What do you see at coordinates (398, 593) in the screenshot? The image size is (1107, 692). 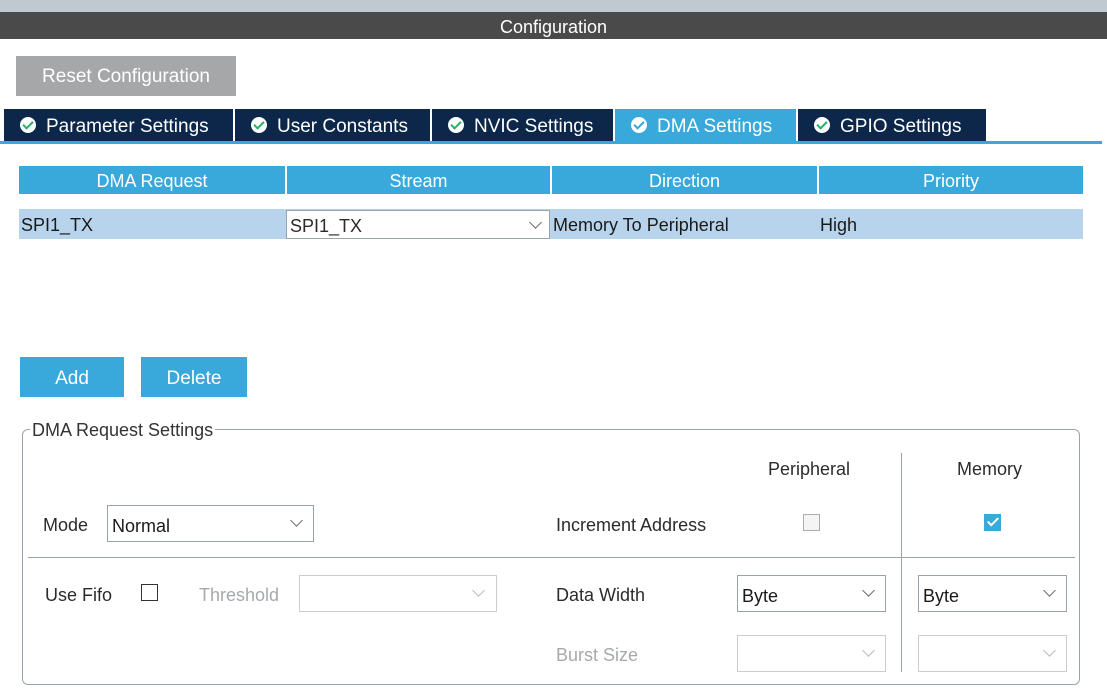 I see `threshold-select` at bounding box center [398, 593].